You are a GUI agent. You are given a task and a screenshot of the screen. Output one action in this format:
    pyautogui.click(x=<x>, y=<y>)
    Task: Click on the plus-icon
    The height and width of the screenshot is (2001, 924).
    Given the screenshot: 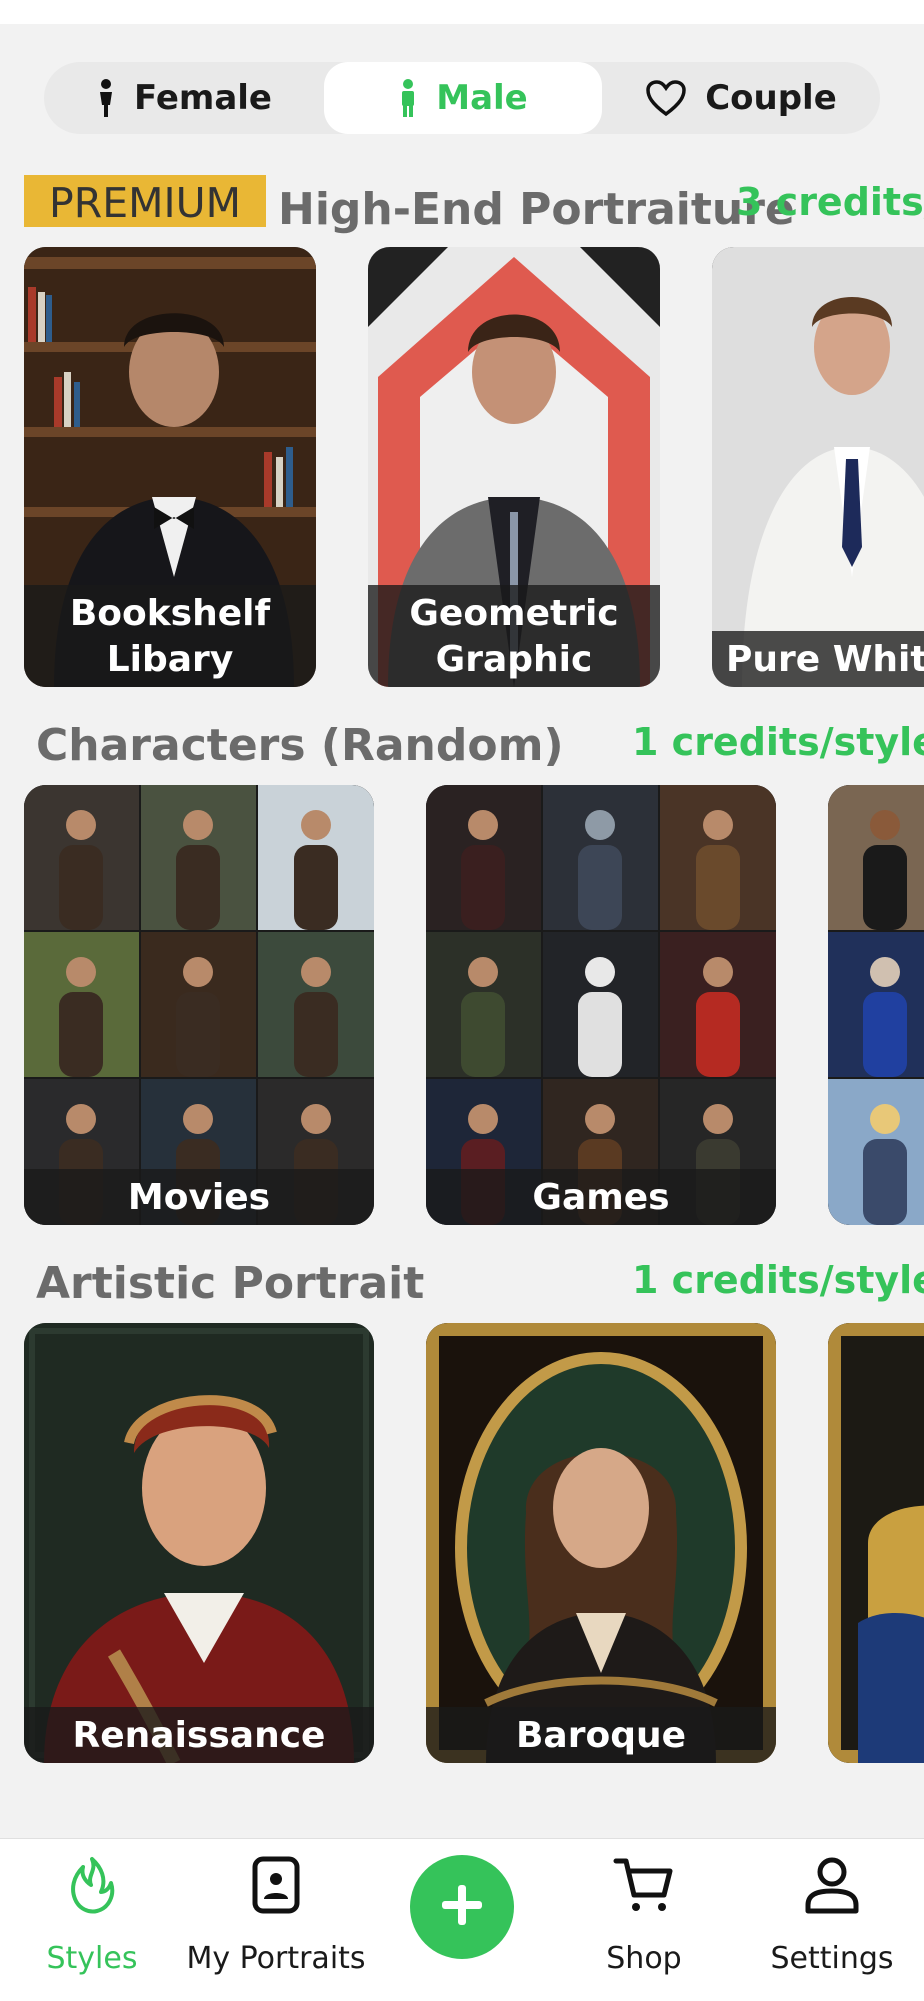 What is the action you would take?
    pyautogui.click(x=462, y=1907)
    